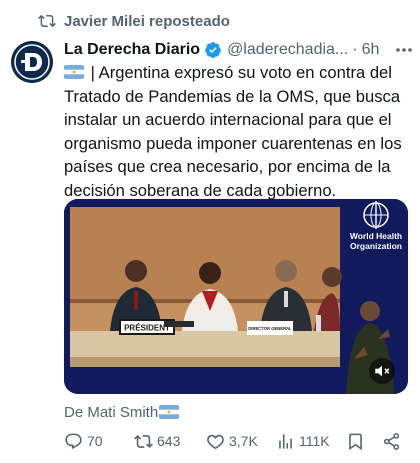  I want to click on share-icon, so click(391, 441).